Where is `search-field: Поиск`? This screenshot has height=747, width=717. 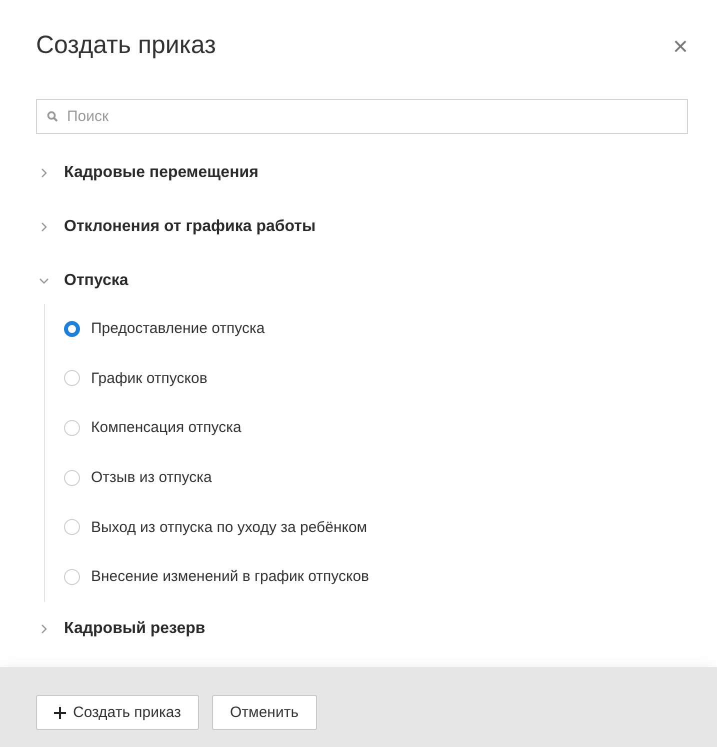
search-field: Поиск is located at coordinates (362, 116).